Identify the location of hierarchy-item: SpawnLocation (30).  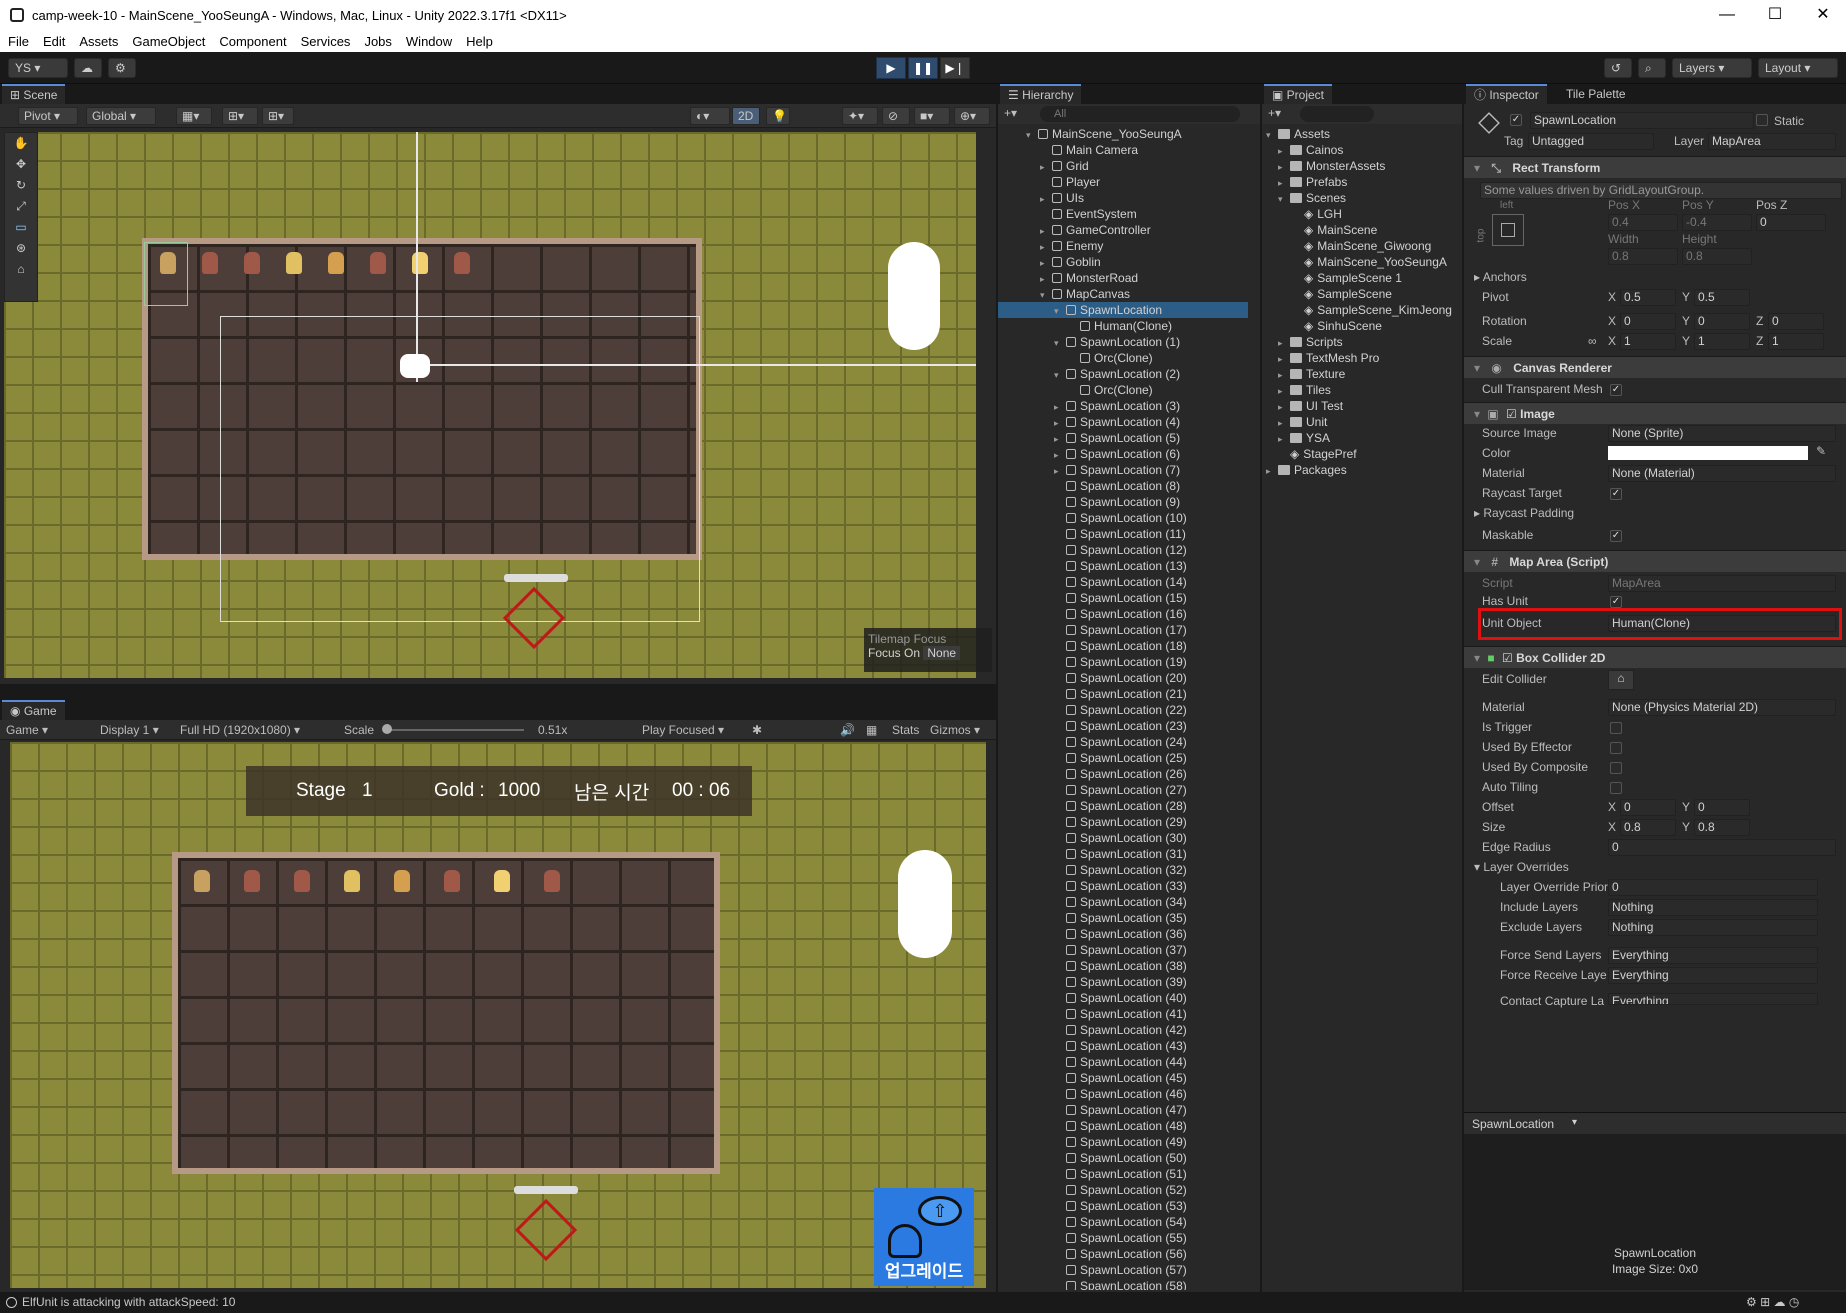
(1123, 838).